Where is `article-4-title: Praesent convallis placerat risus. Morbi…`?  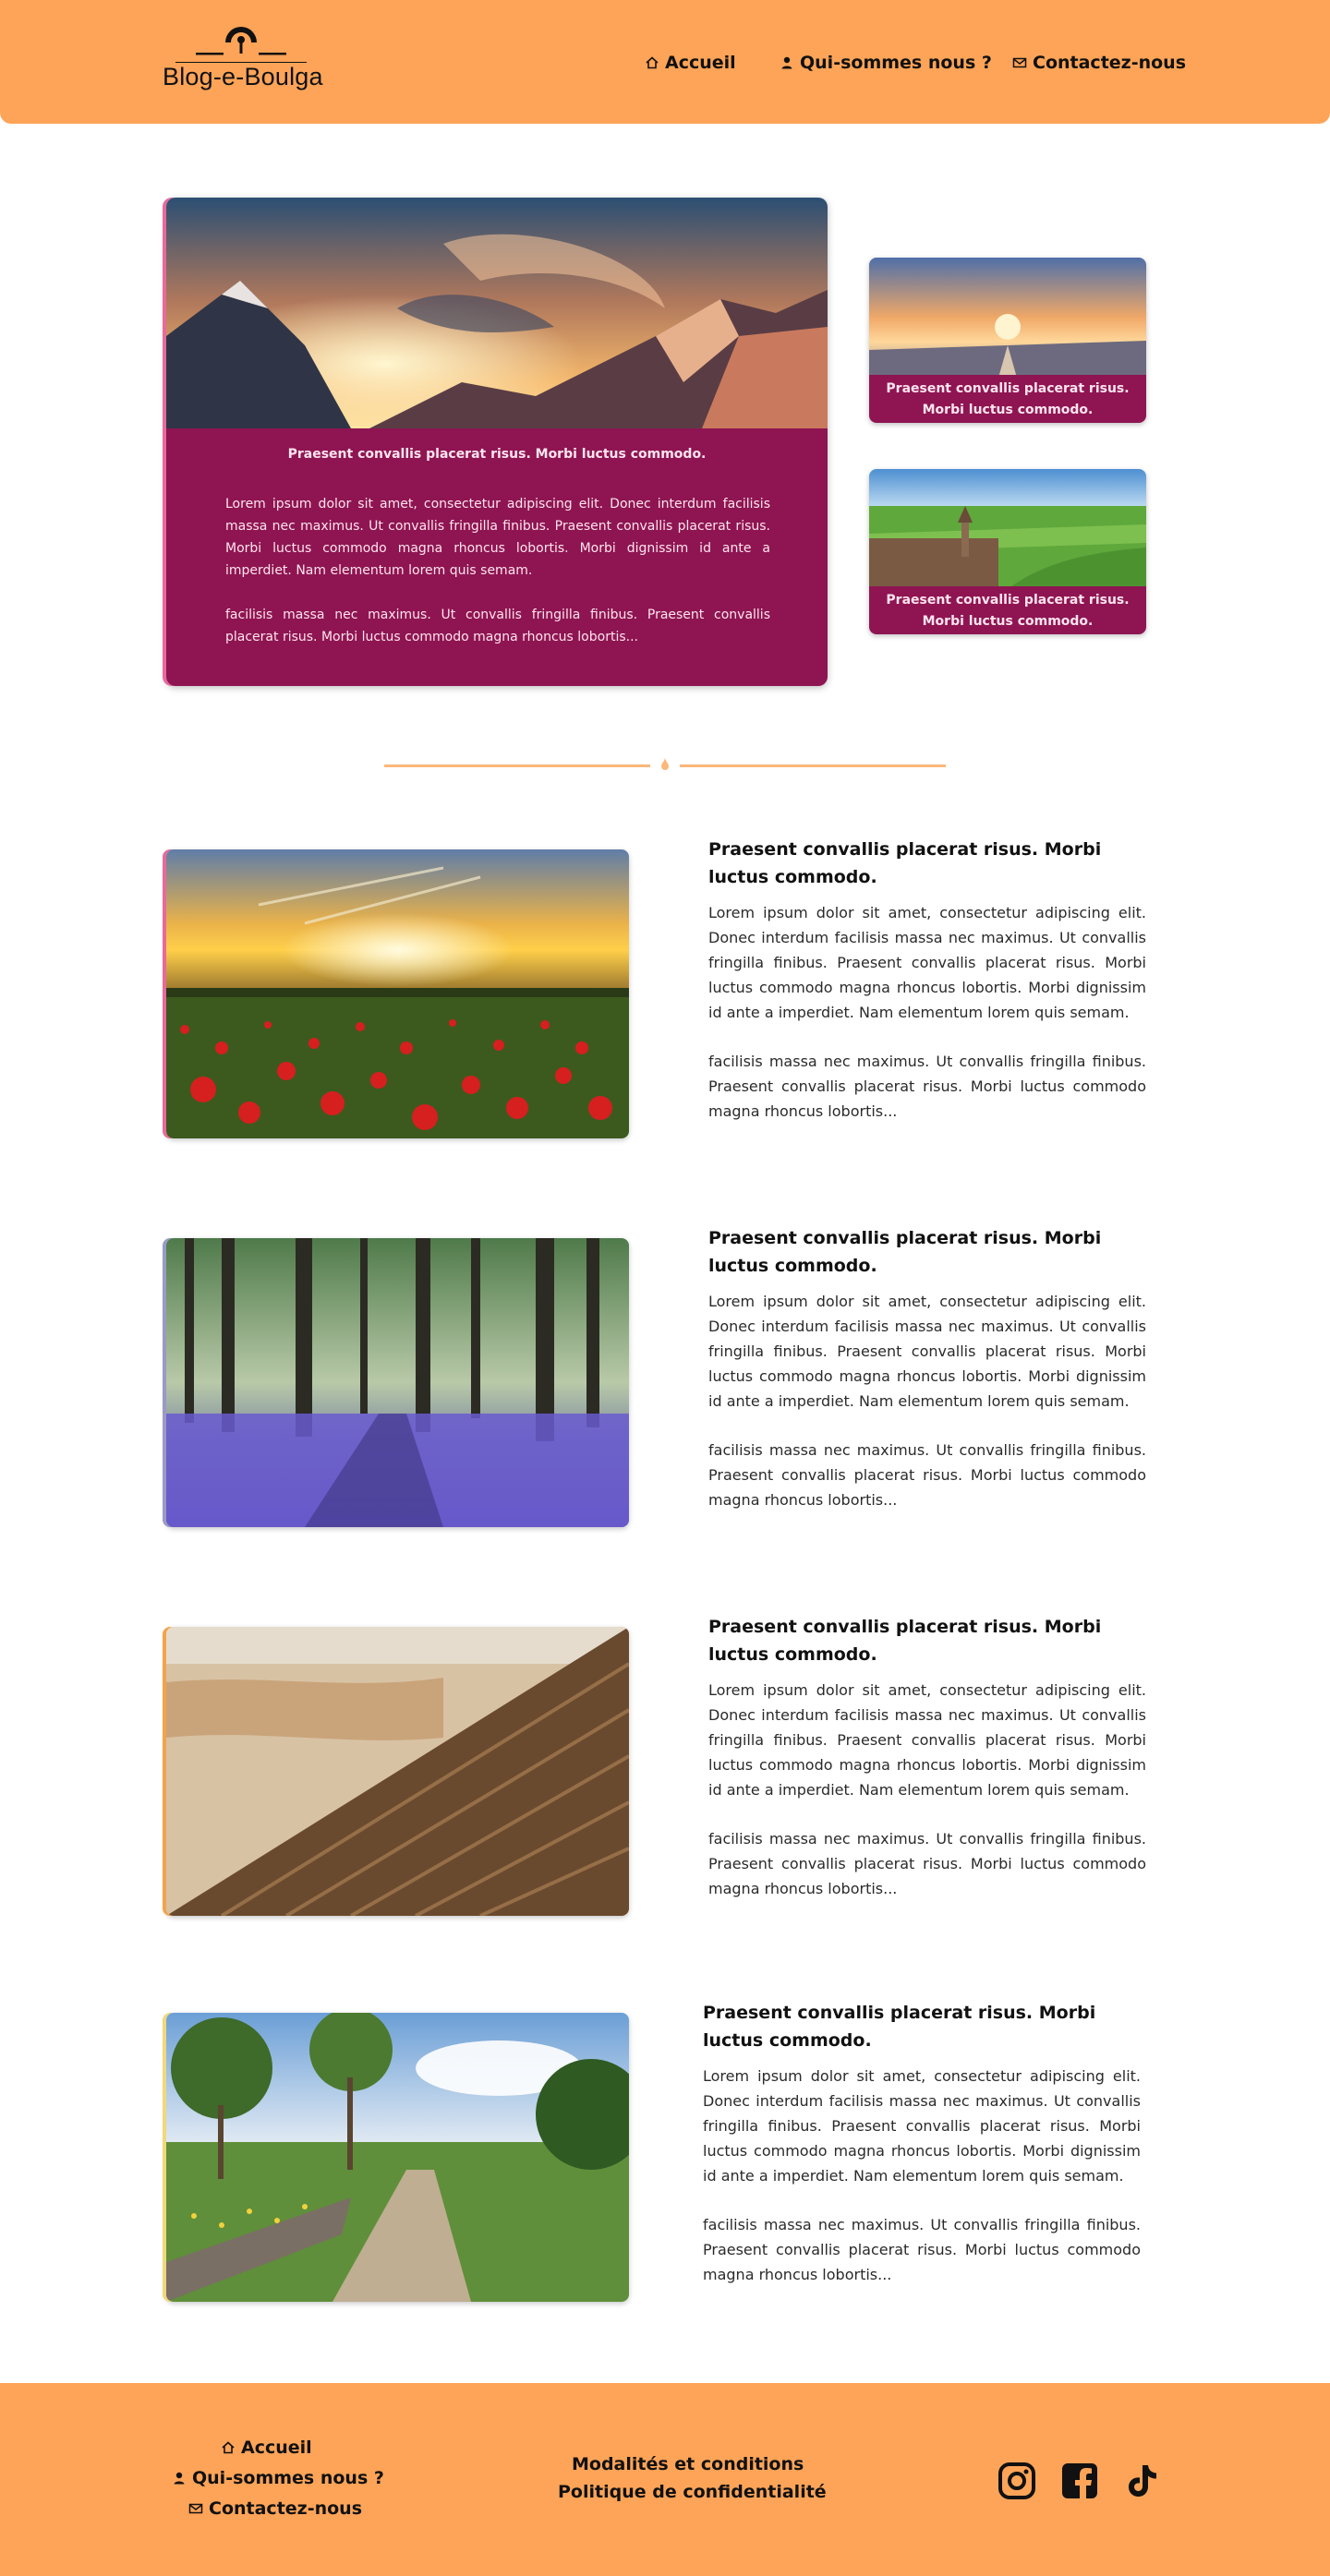
article-4-title: Praesent convallis placerat risus. Morbi… is located at coordinates (922, 2026).